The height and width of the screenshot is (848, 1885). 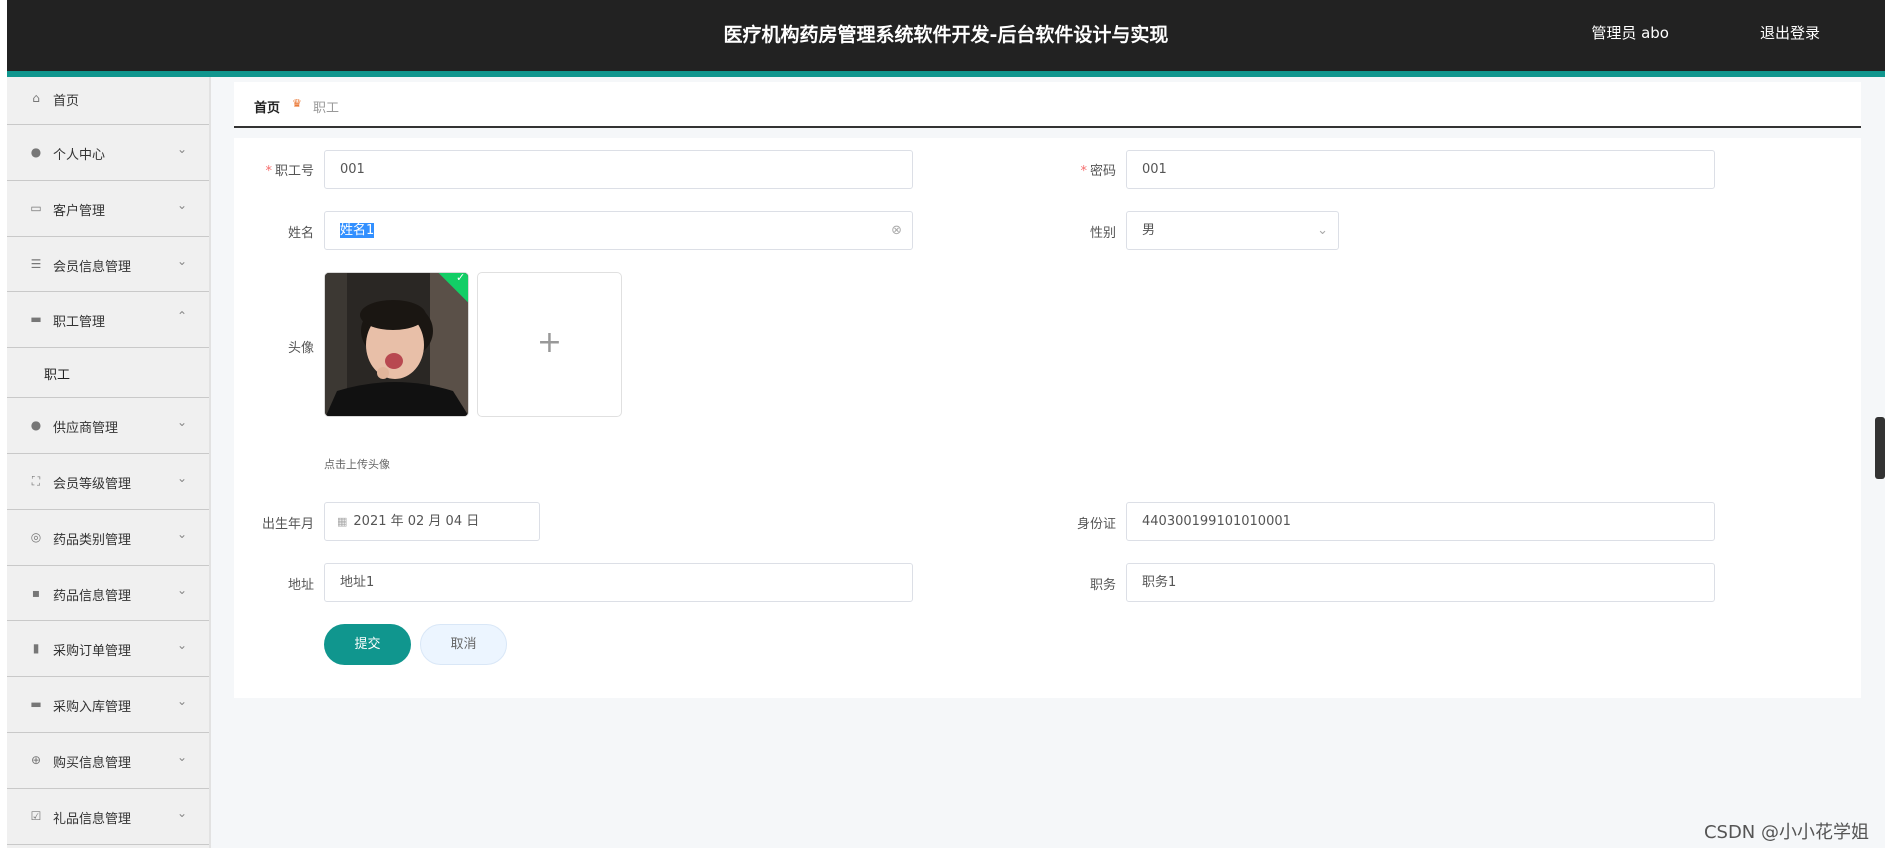 What do you see at coordinates (1096, 524) in the screenshot?
I see `id-card-label: 身份证` at bounding box center [1096, 524].